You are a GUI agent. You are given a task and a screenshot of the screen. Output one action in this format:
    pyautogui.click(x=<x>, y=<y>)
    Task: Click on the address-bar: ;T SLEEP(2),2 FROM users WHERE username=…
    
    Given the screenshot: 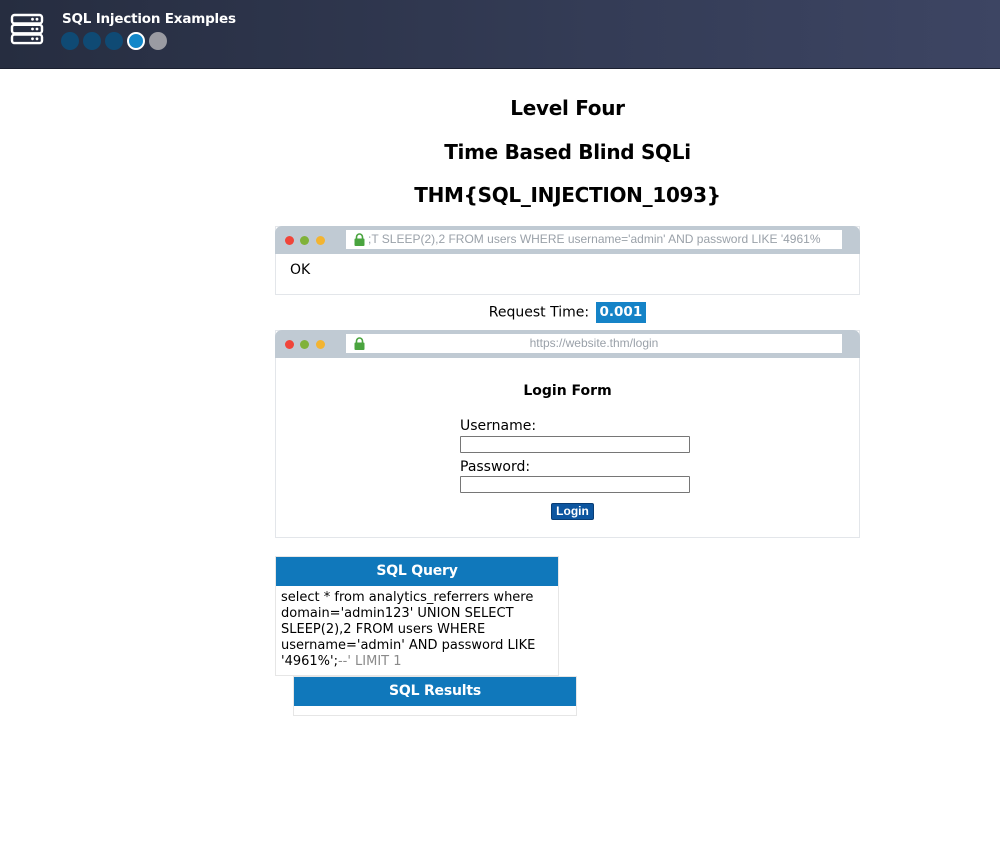 What is the action you would take?
    pyautogui.click(x=594, y=239)
    